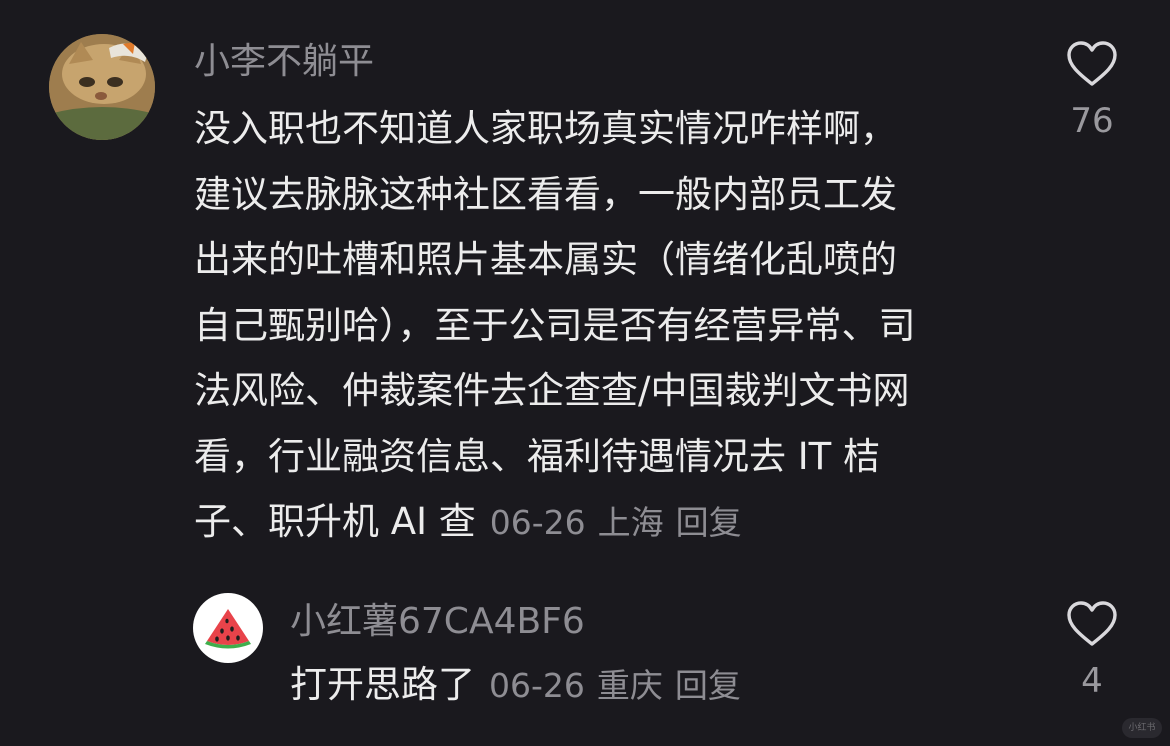 This screenshot has width=1170, height=746. What do you see at coordinates (382, 684) in the screenshot?
I see `comment-line: 打开思路了` at bounding box center [382, 684].